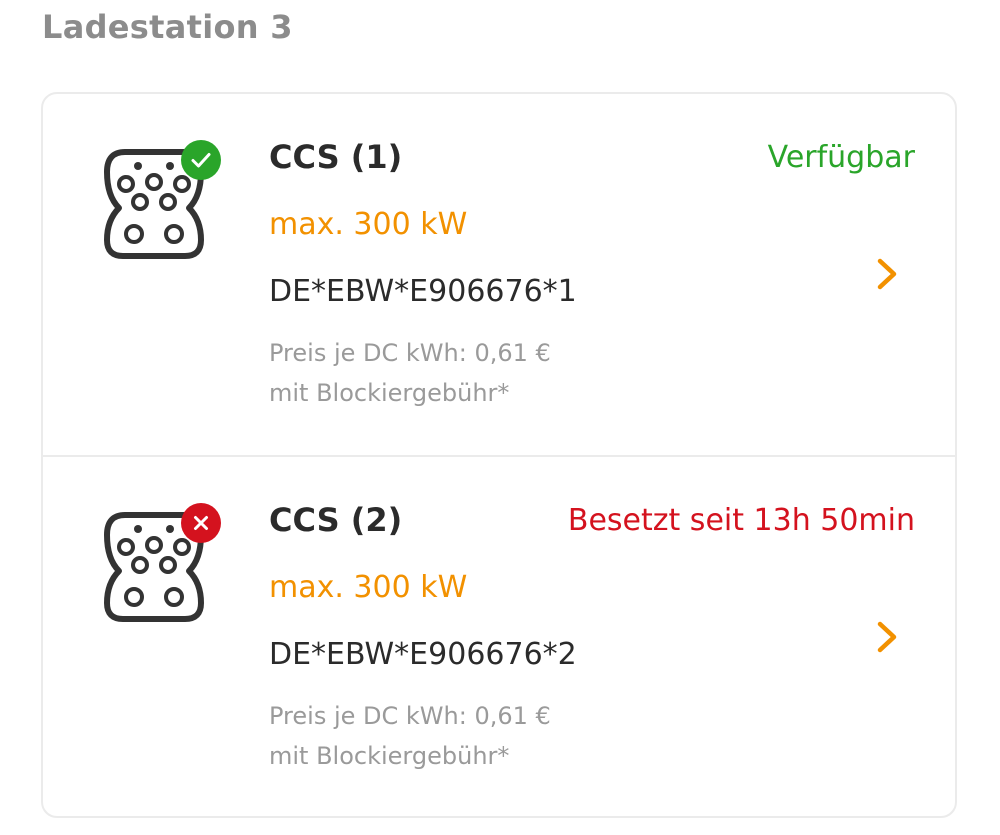  Describe the element at coordinates (423, 291) in the screenshot. I see `evse-id: DE*EBW*E906676*1` at that location.